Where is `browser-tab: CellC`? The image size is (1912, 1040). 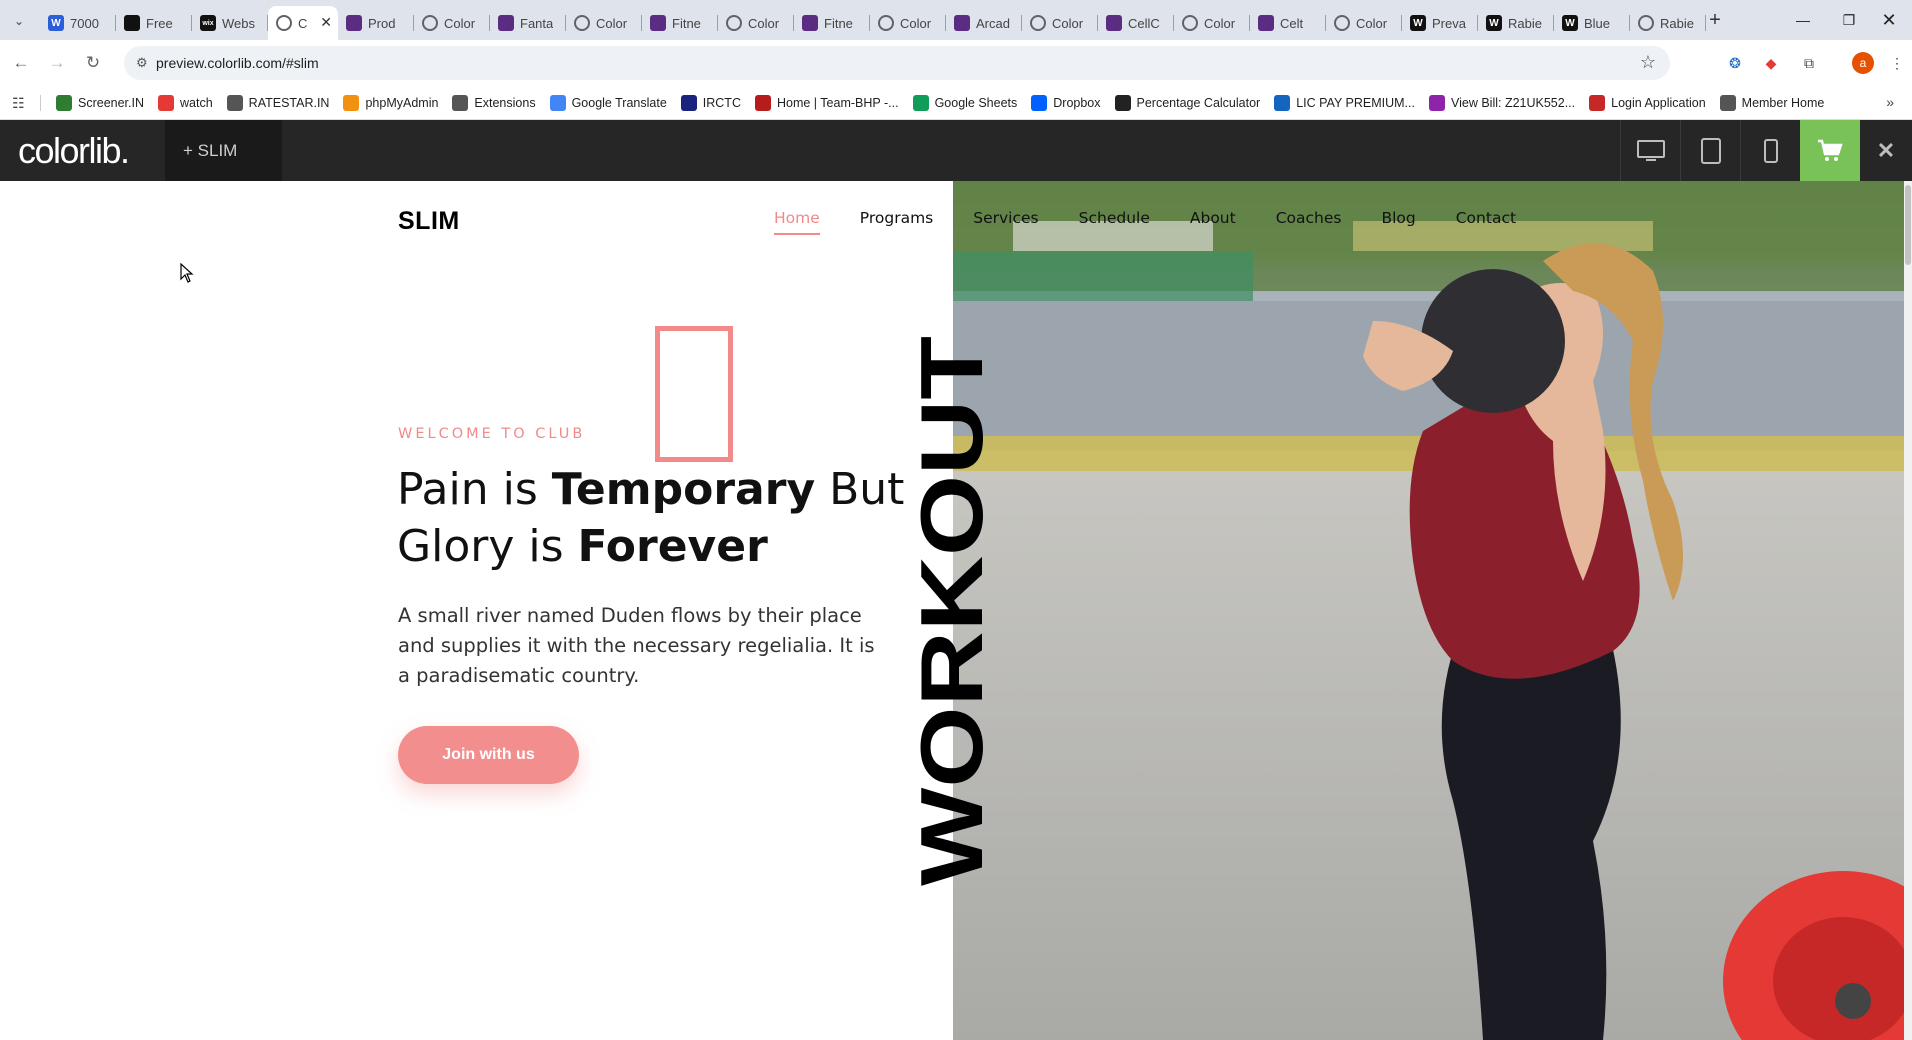 browser-tab: CellC is located at coordinates (1136, 23).